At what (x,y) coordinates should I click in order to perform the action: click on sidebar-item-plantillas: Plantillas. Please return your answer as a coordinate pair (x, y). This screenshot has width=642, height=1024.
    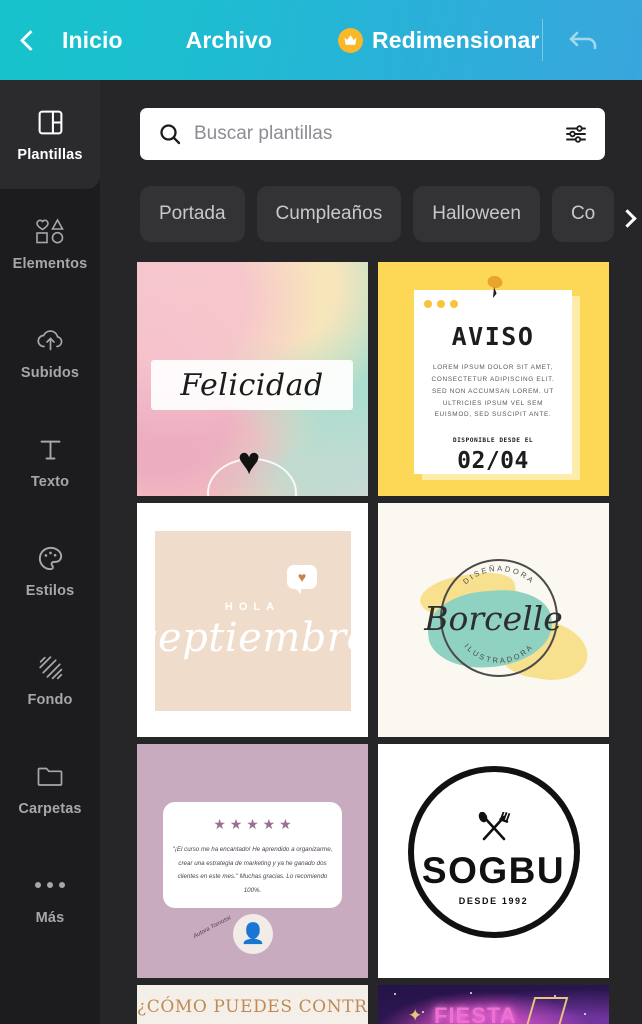
    Looking at the image, I should click on (50, 134).